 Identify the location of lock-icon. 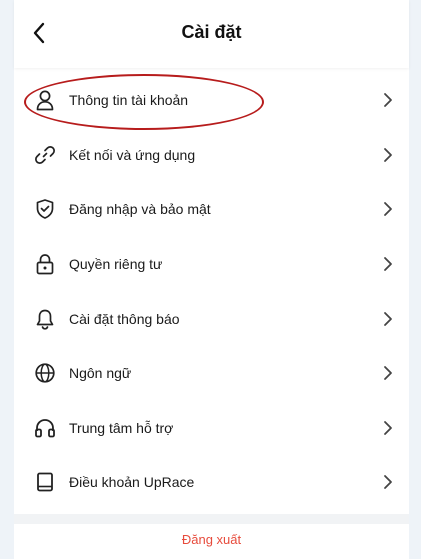
(45, 264).